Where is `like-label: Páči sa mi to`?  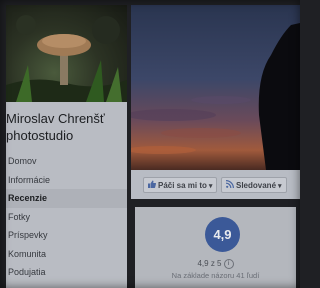
like-label: Páči sa mi to is located at coordinates (182, 186).